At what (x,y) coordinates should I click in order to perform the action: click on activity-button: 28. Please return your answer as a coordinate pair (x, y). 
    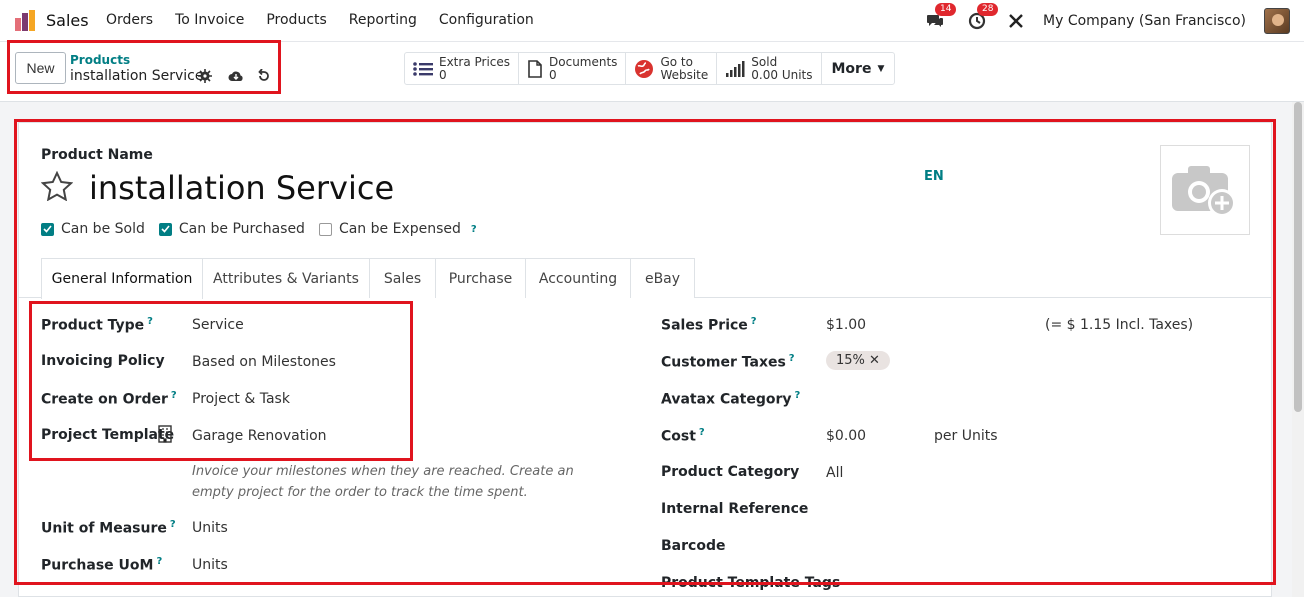
    Looking at the image, I should click on (982, 18).